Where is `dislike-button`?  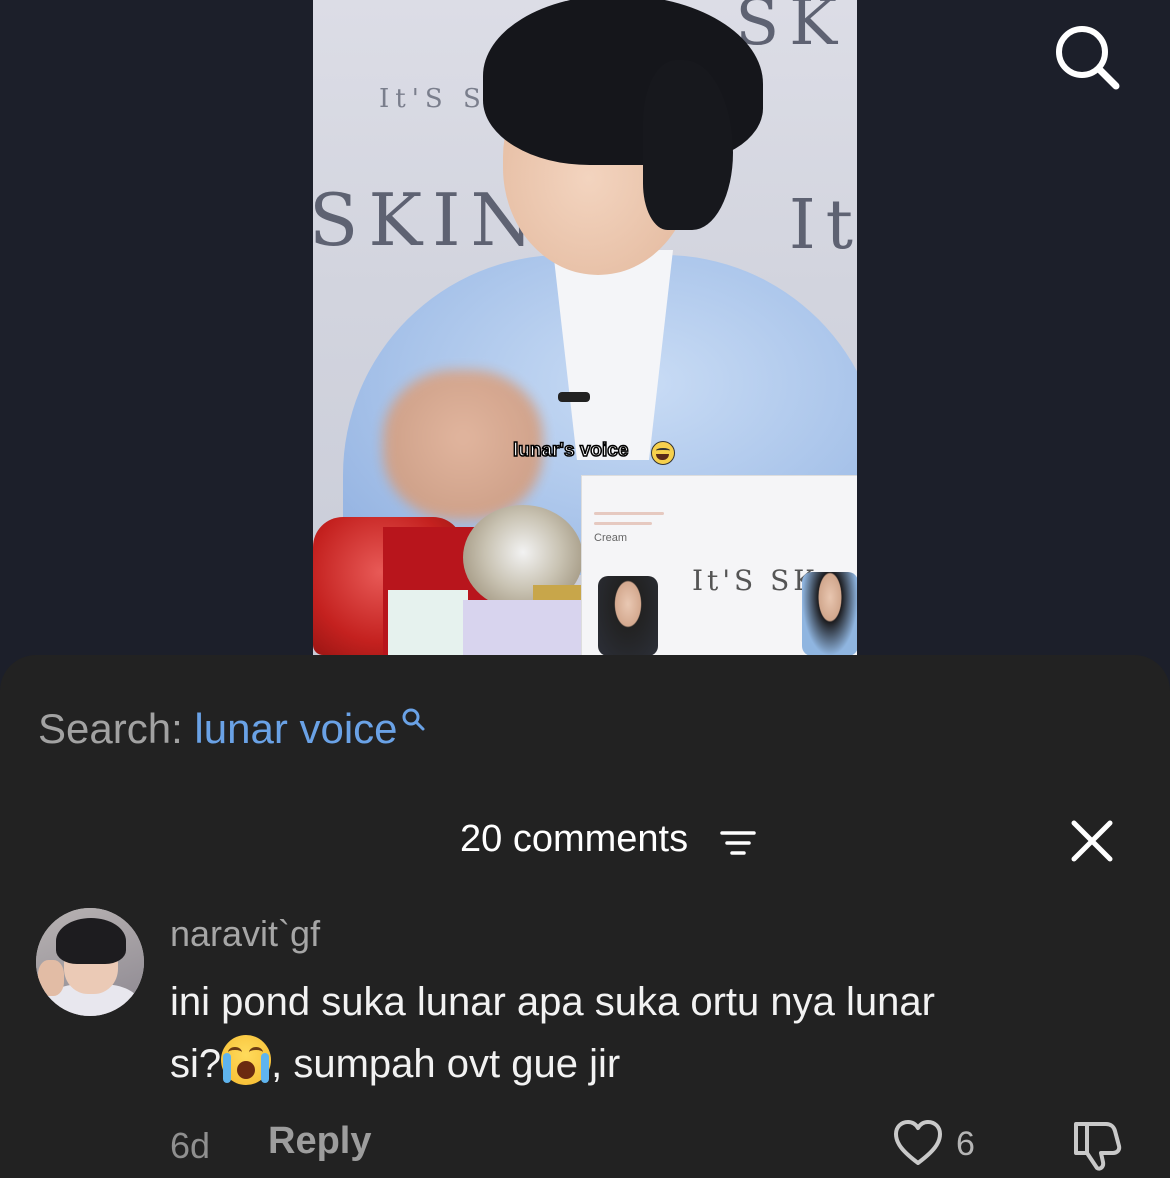
dislike-button is located at coordinates (1098, 1145).